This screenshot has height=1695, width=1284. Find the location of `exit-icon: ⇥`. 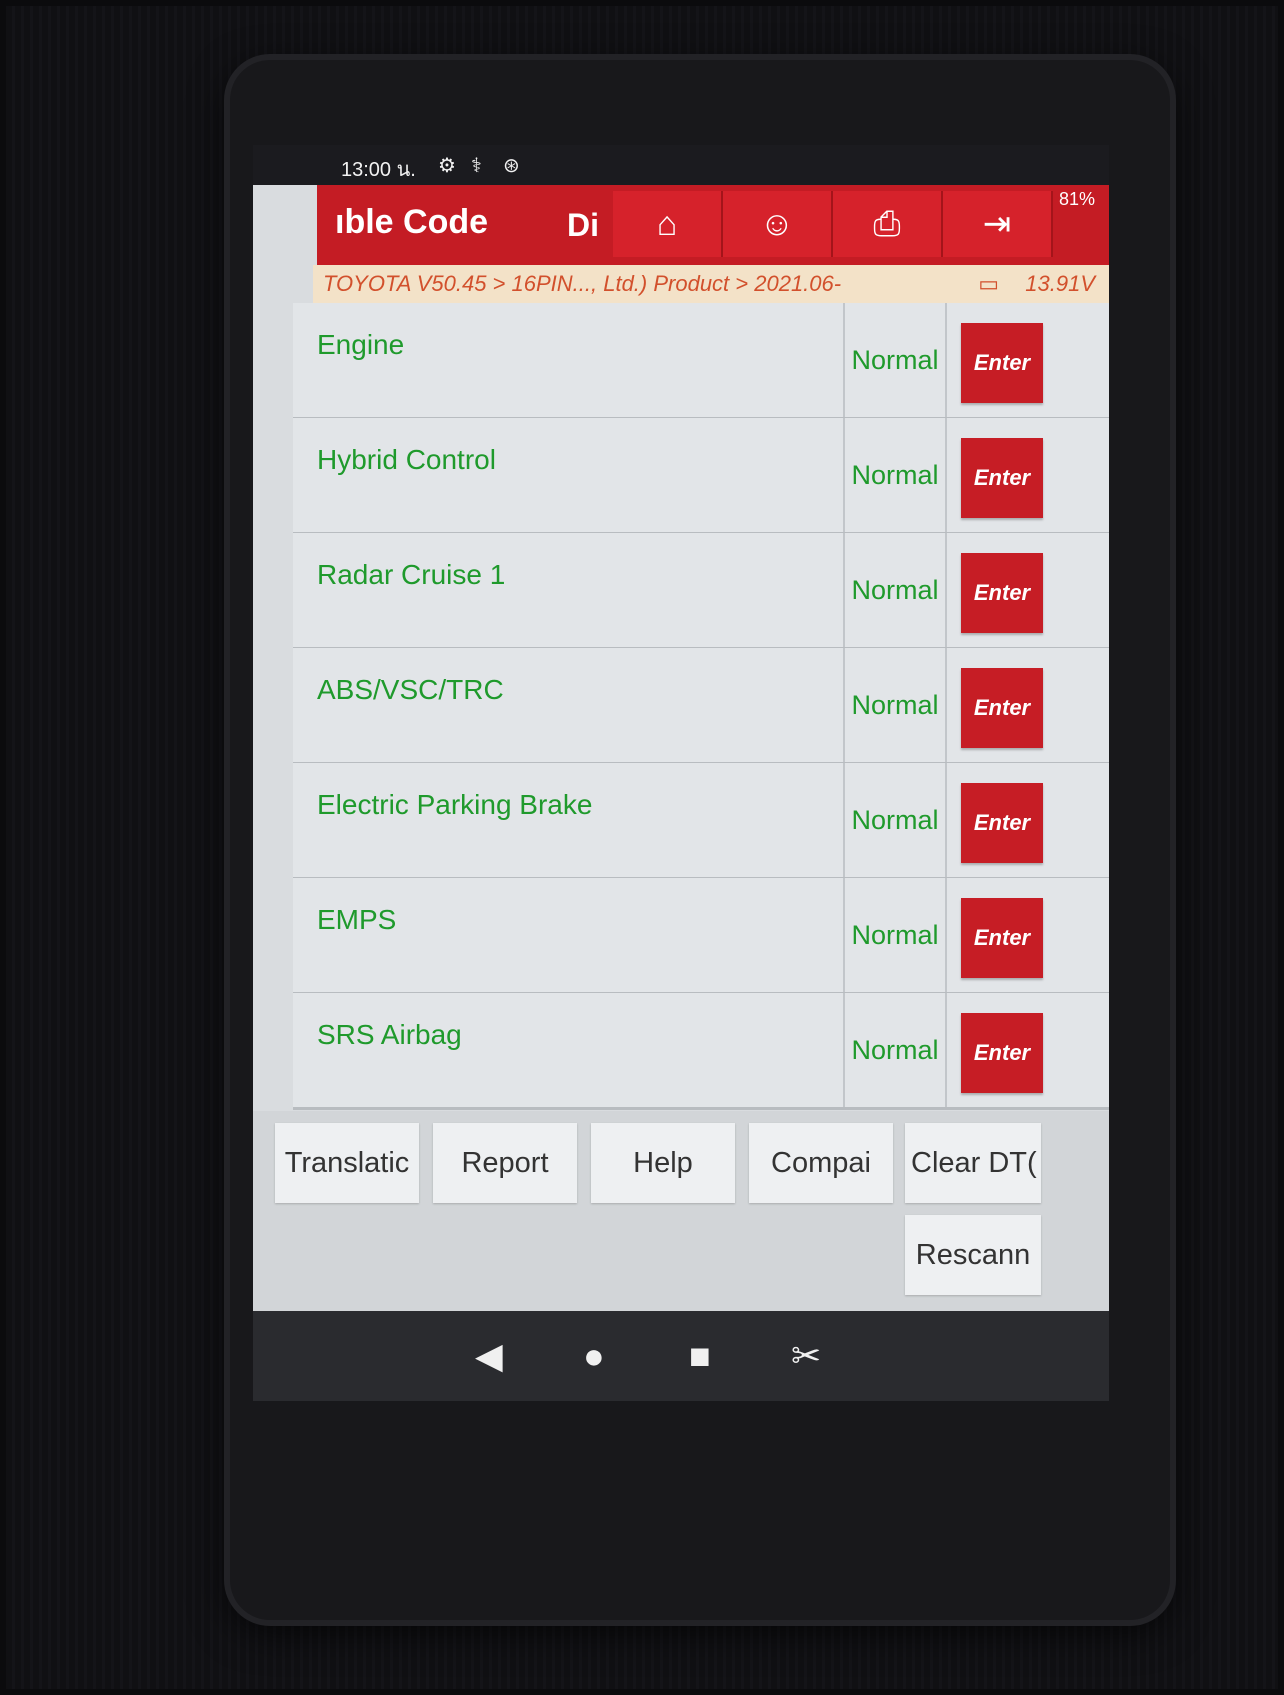

exit-icon: ⇥ is located at coordinates (997, 224).